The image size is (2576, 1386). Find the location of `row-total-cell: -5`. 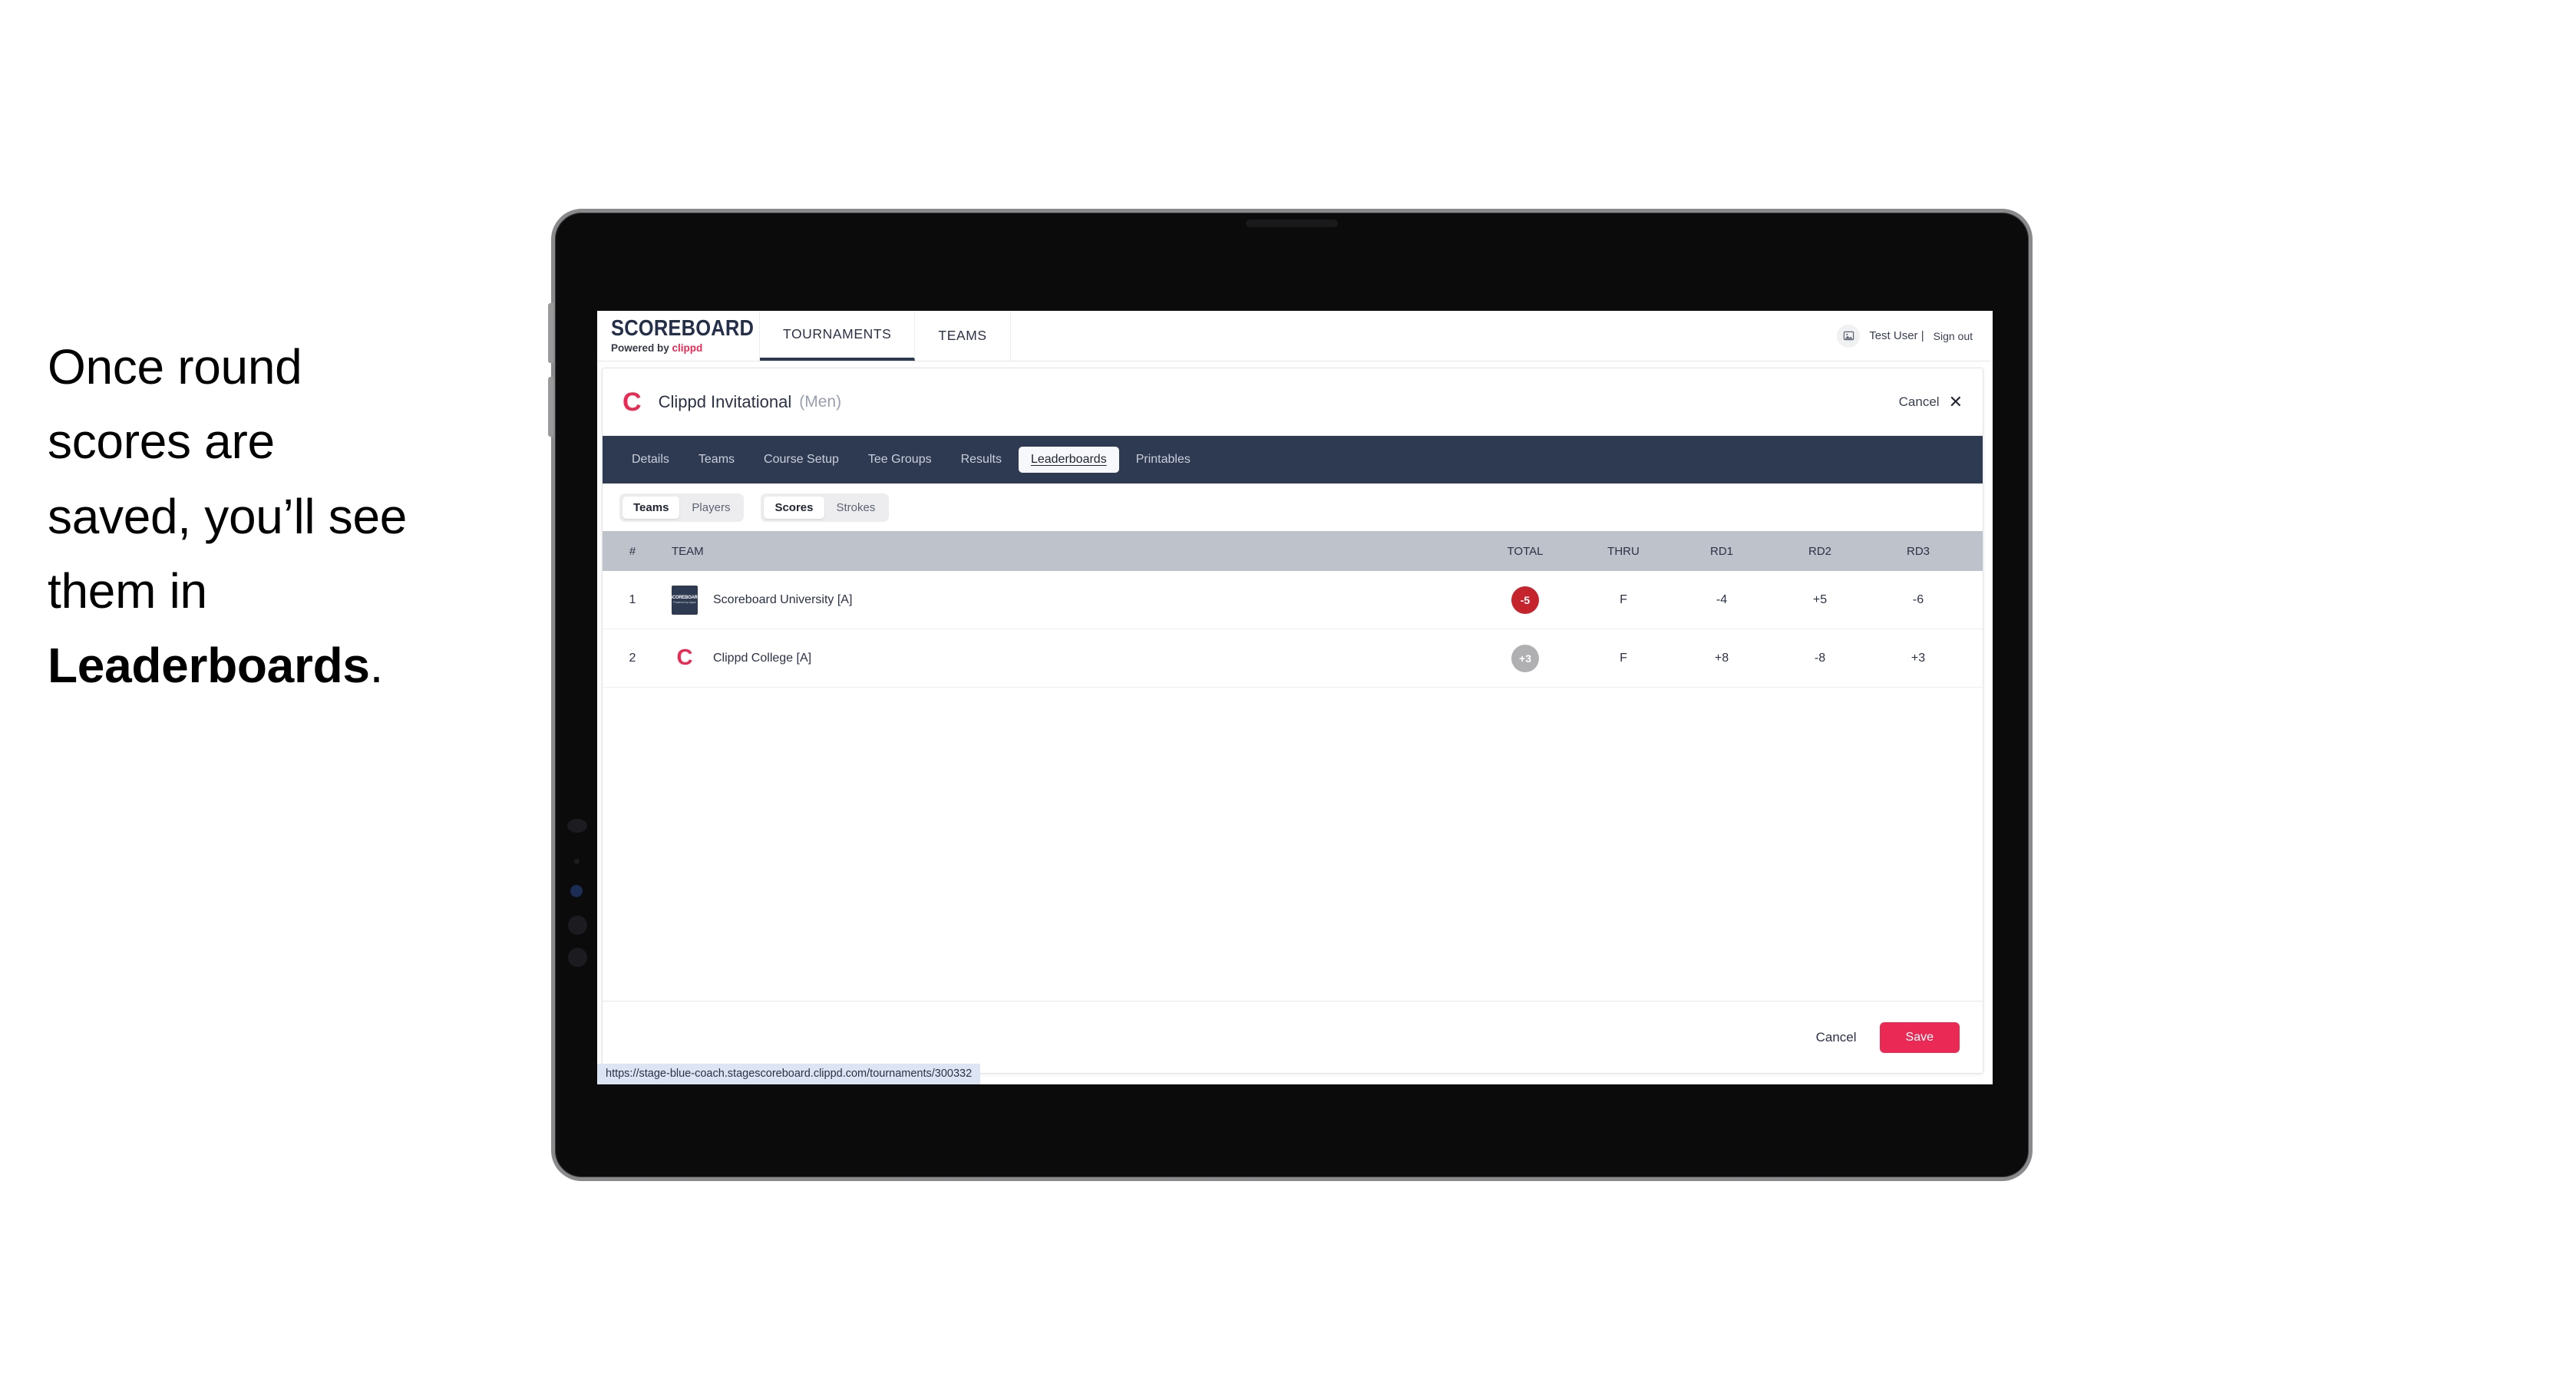

row-total-cell: -5 is located at coordinates (1525, 600).